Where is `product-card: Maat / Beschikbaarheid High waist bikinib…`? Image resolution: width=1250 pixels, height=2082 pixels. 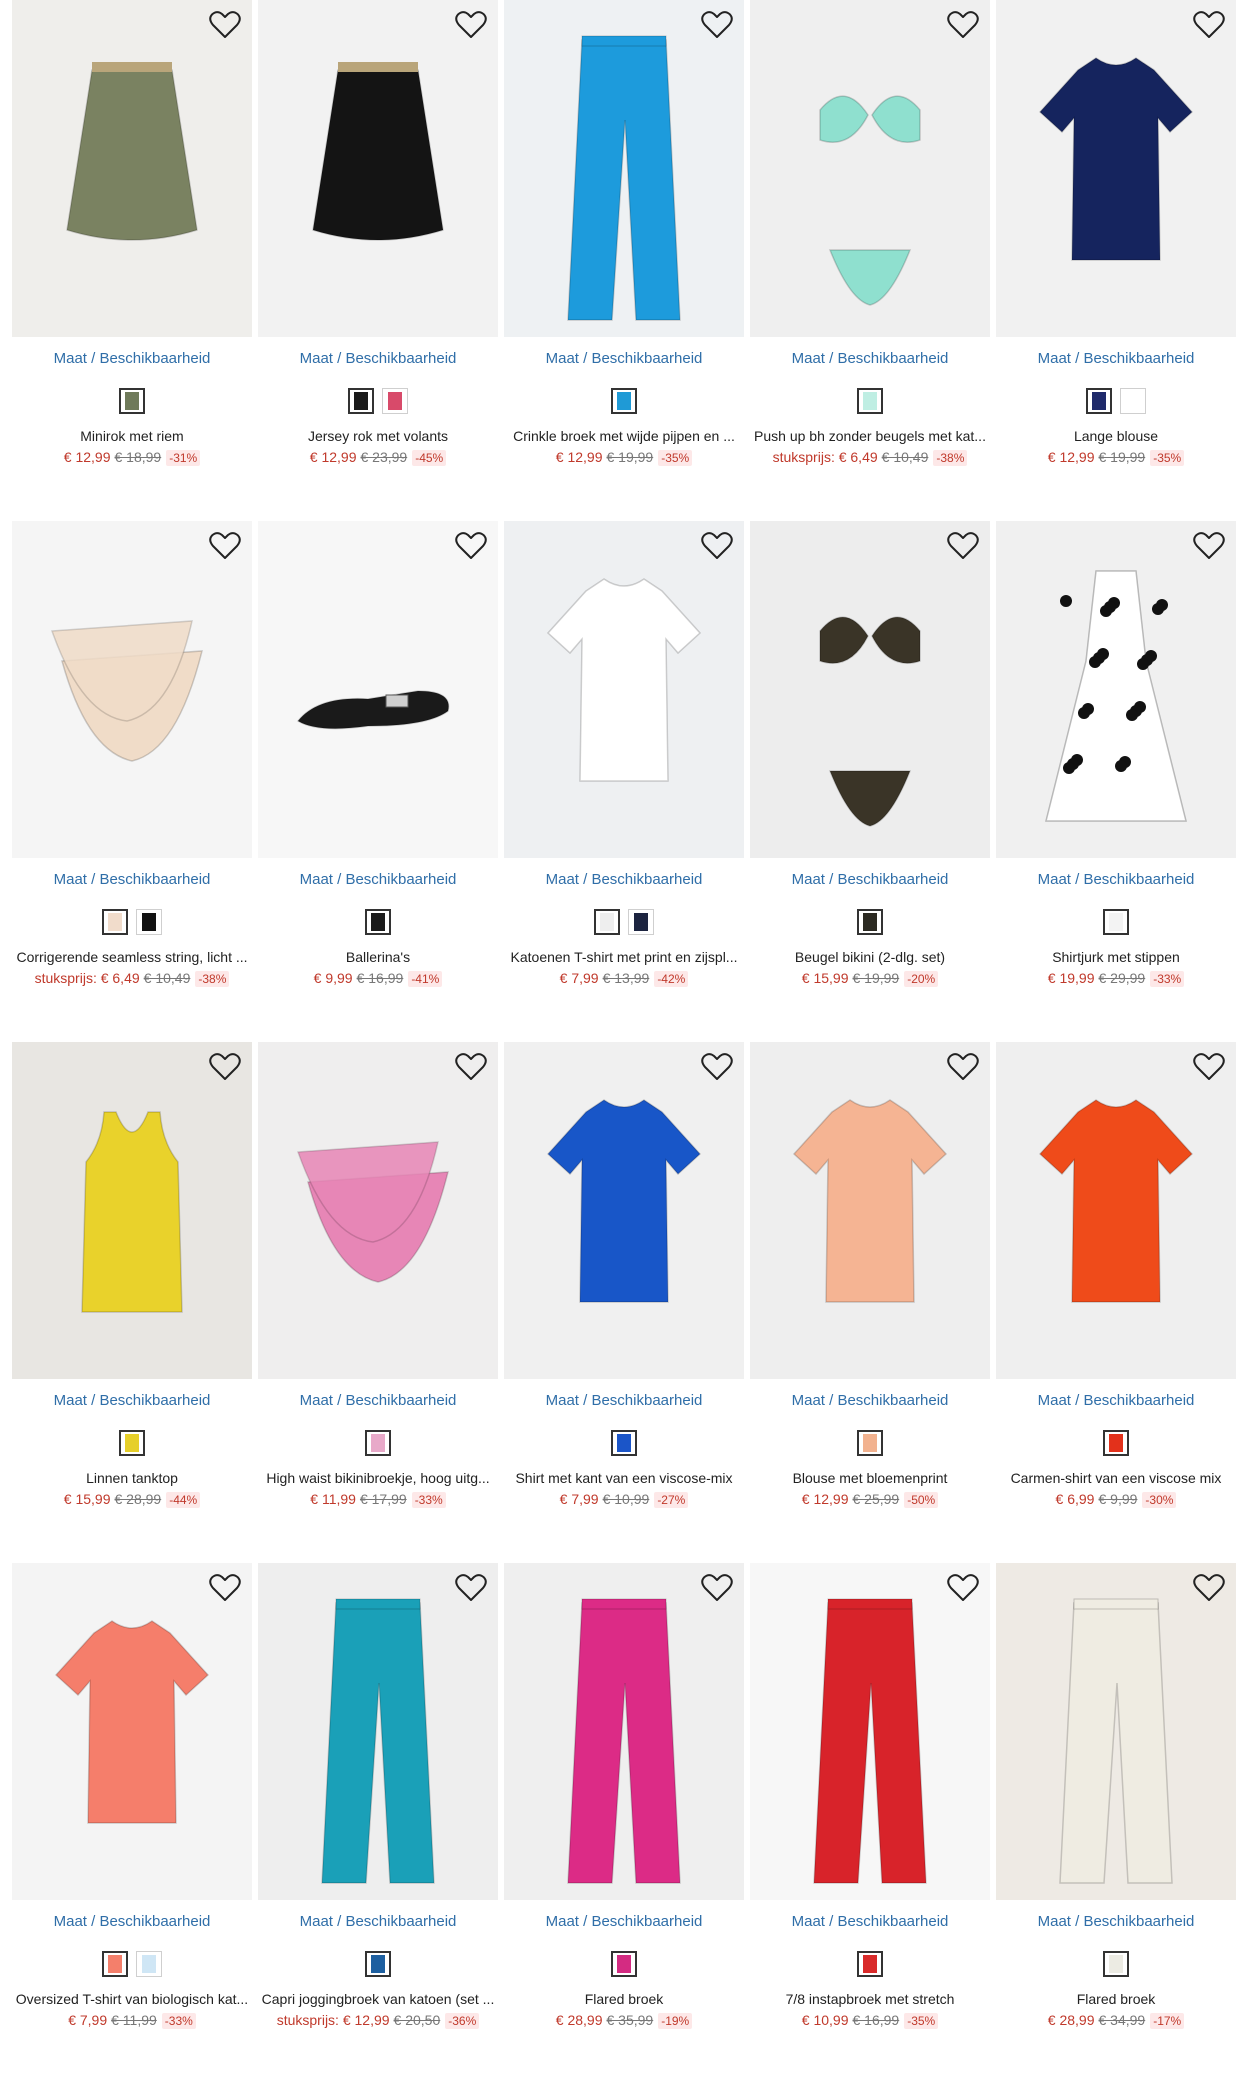 product-card: Maat / Beschikbaarheid High waist bikinib… is located at coordinates (378, 1275).